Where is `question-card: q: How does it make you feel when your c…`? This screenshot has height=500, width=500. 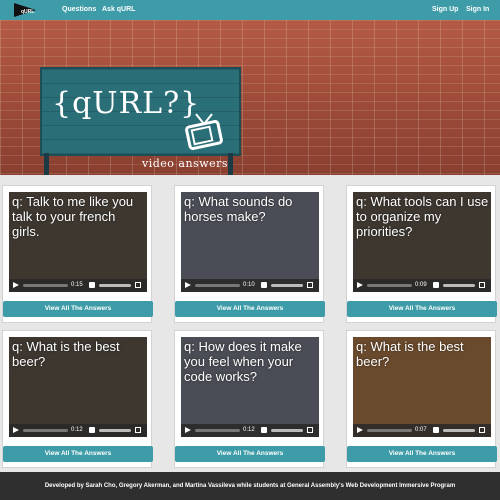
question-card: q: How does it make you feel when your c… is located at coordinates (249, 399).